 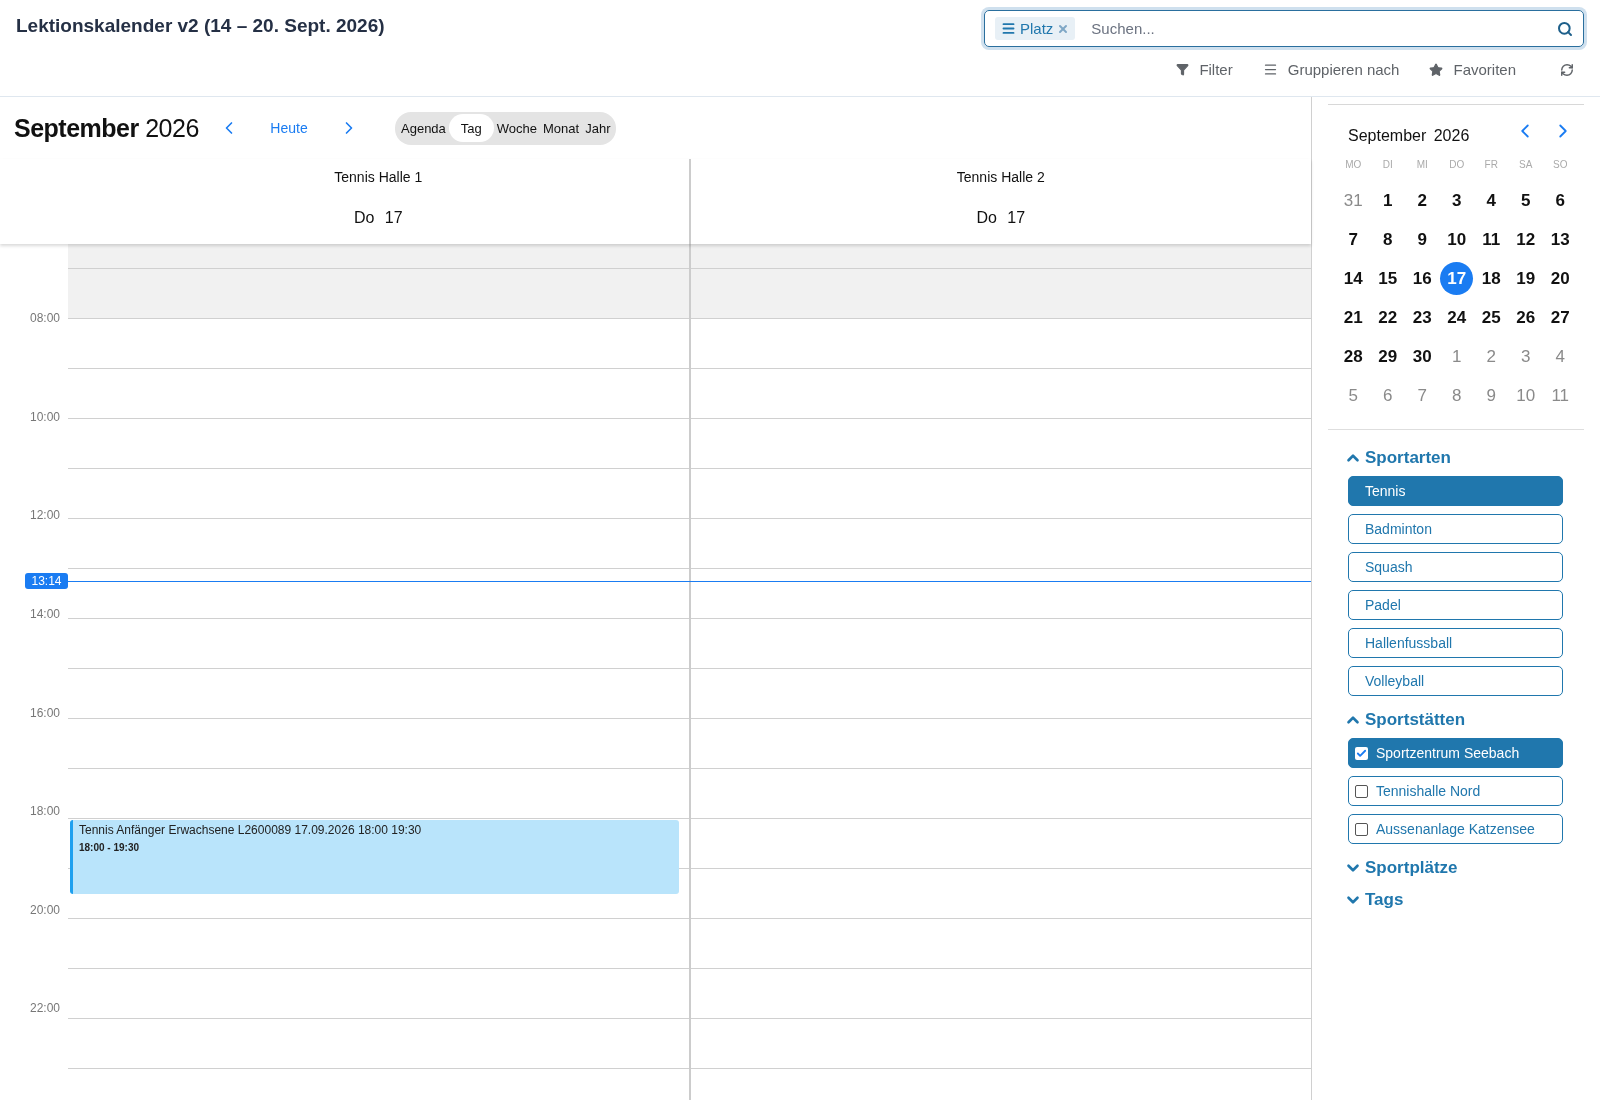 I want to click on time-label: 18:00, so click(x=44, y=811).